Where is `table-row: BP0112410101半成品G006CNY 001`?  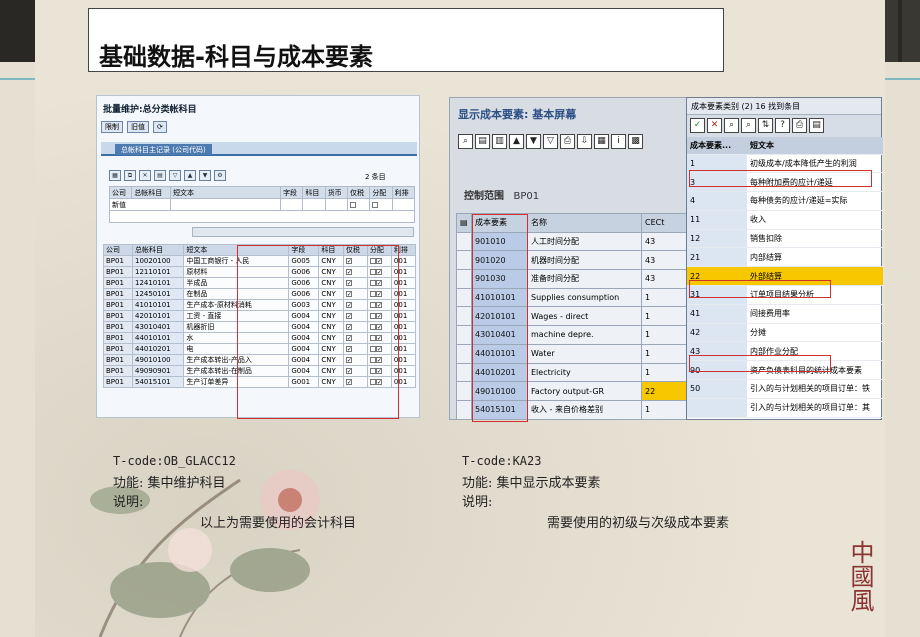
table-row: BP0112410101半成品G006CNY 001 is located at coordinates (260, 283).